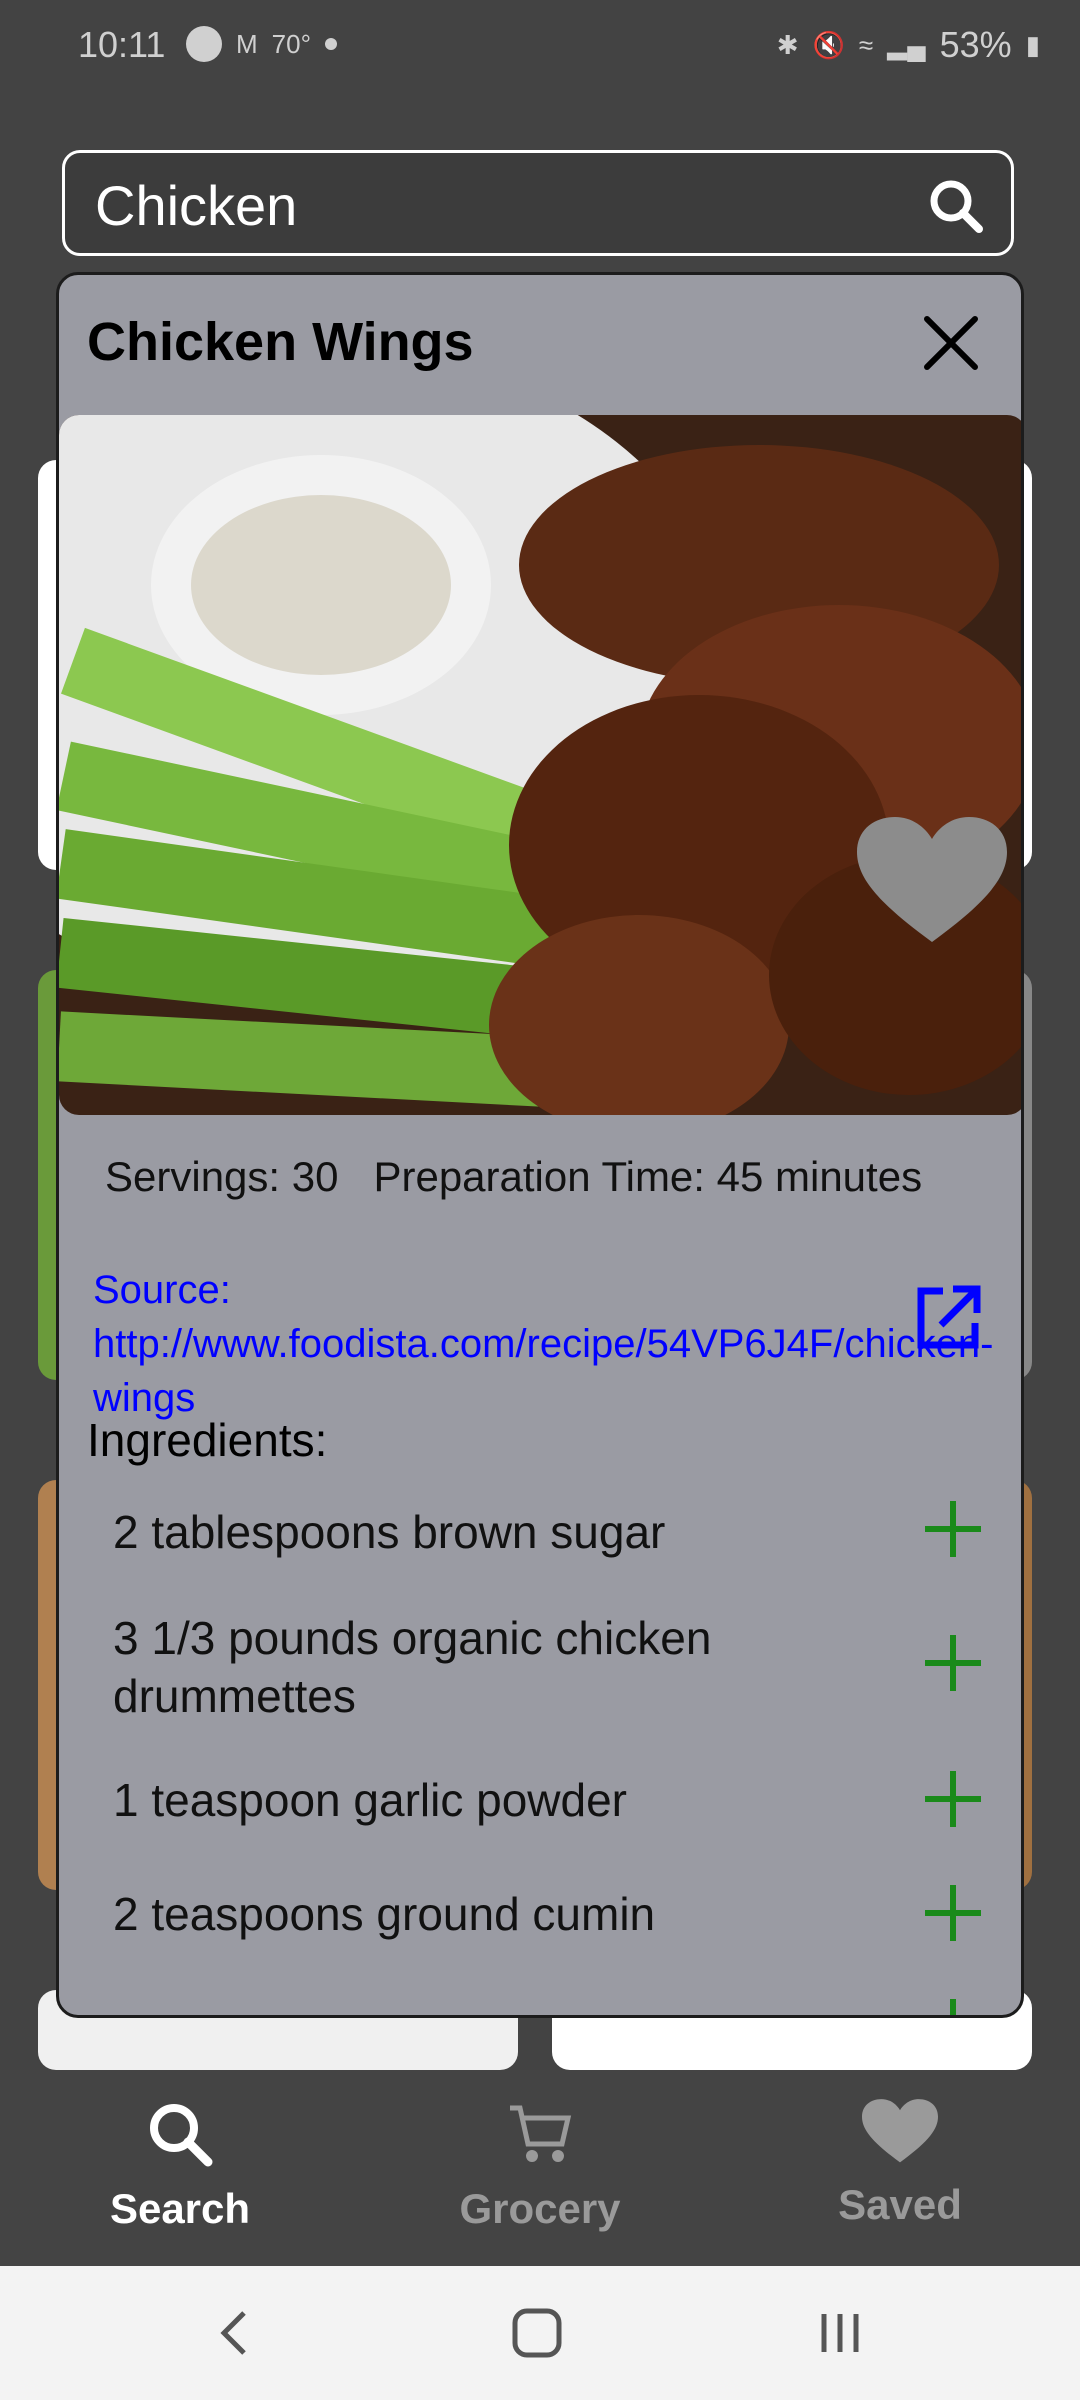 The width and height of the screenshot is (1080, 2400). I want to click on heart-icon, so click(900, 2131).